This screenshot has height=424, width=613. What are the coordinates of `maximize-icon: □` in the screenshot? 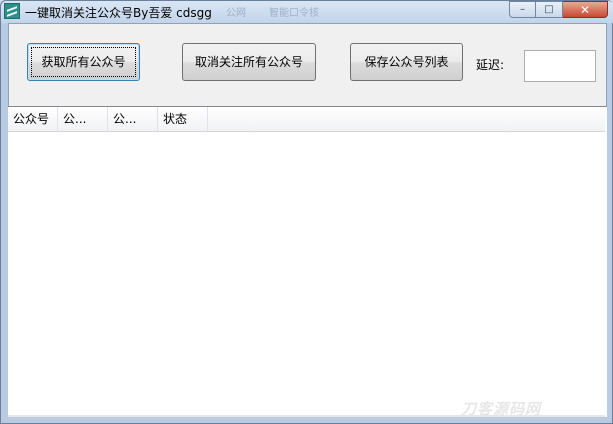 It's located at (549, 9).